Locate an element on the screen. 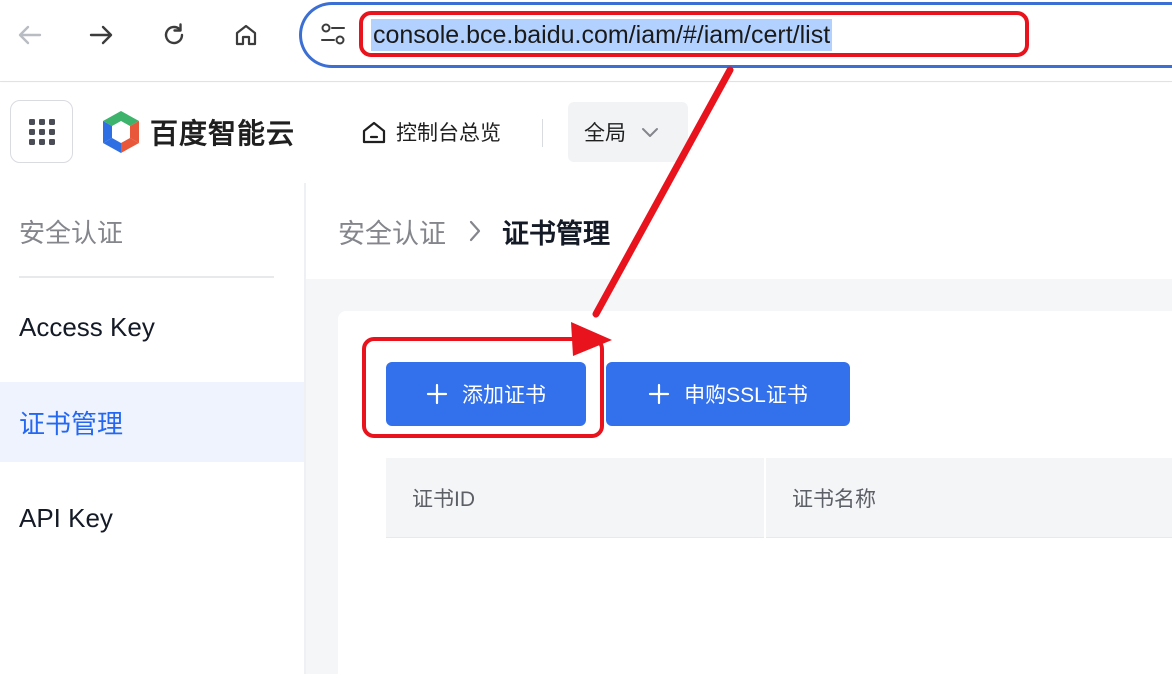 The width and height of the screenshot is (1172, 681). column-header-cert-name: 证书名称 is located at coordinates (834, 499).